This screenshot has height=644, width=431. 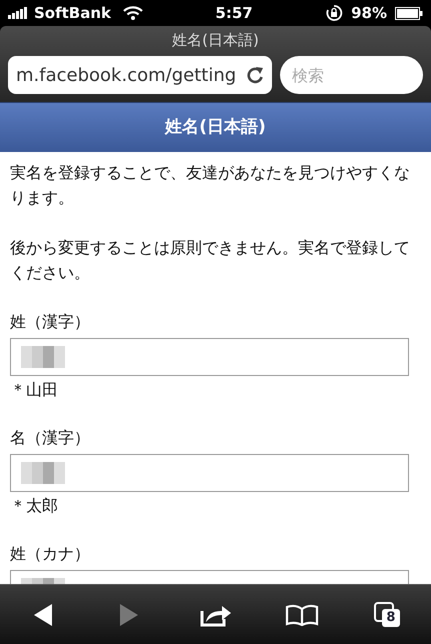 What do you see at coordinates (129, 614) in the screenshot?
I see `forward-icon` at bounding box center [129, 614].